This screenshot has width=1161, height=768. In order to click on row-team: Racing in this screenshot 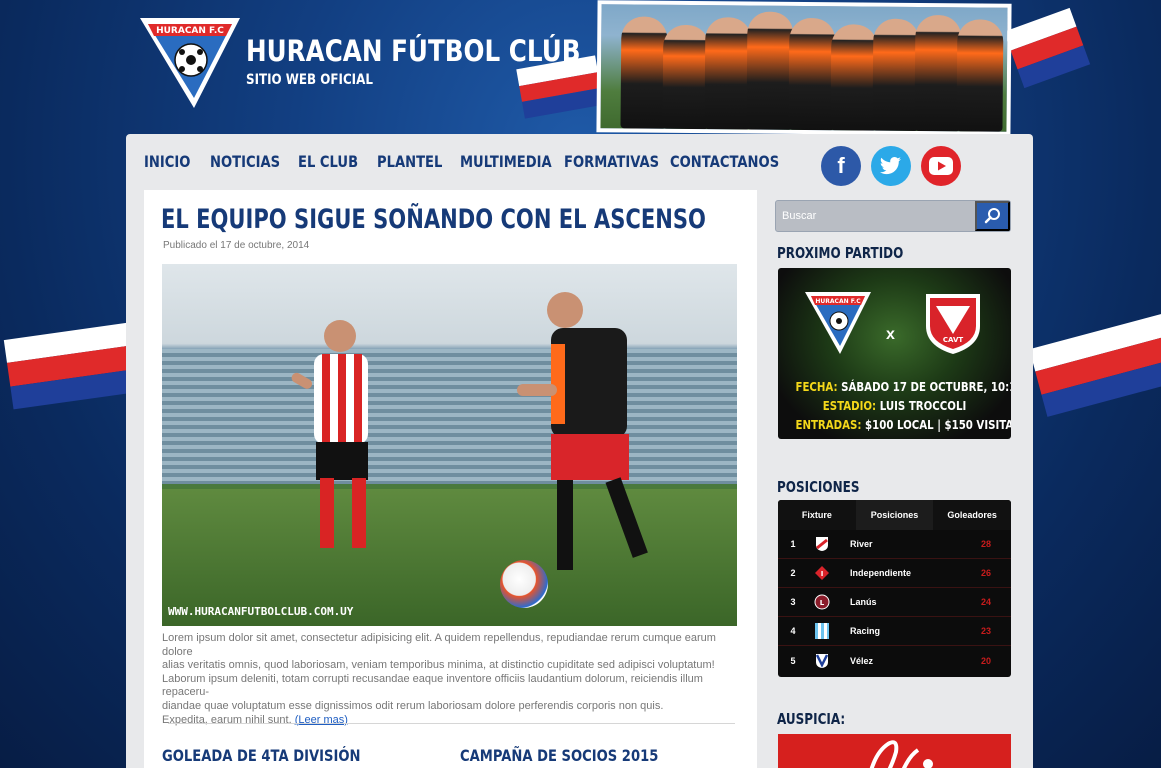, I will do `click(865, 631)`.